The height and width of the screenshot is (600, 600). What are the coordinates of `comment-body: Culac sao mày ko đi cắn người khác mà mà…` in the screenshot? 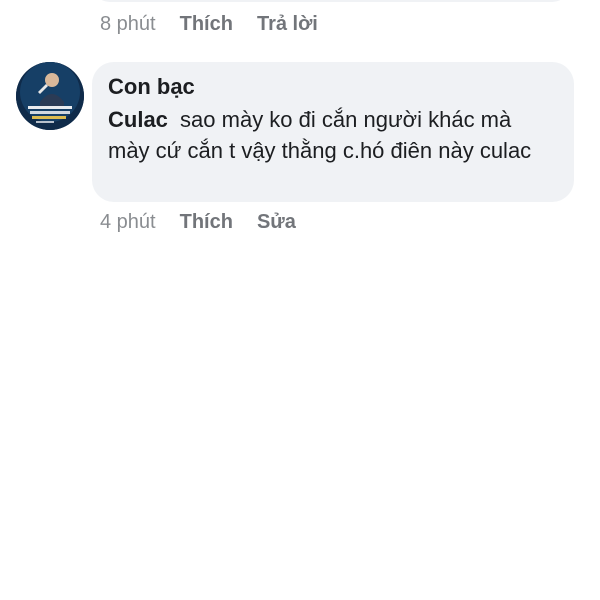 It's located at (333, 135).